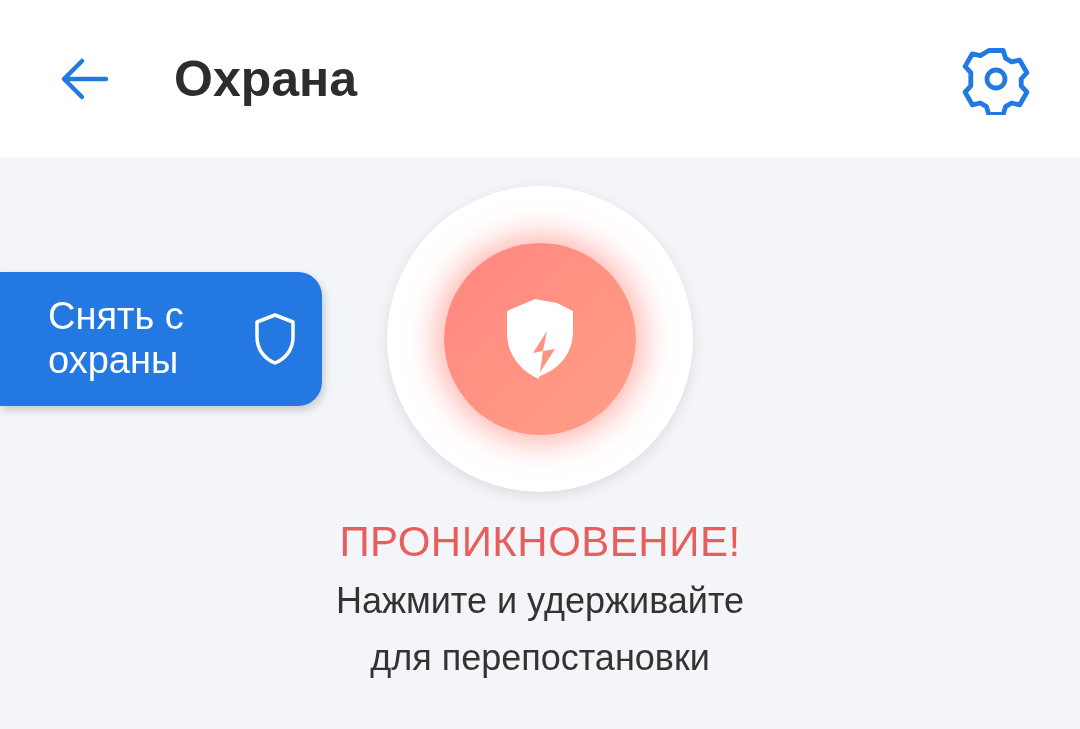 This screenshot has width=1080, height=729. Describe the element at coordinates (85, 79) in the screenshot. I see `back-arrow-icon` at that location.